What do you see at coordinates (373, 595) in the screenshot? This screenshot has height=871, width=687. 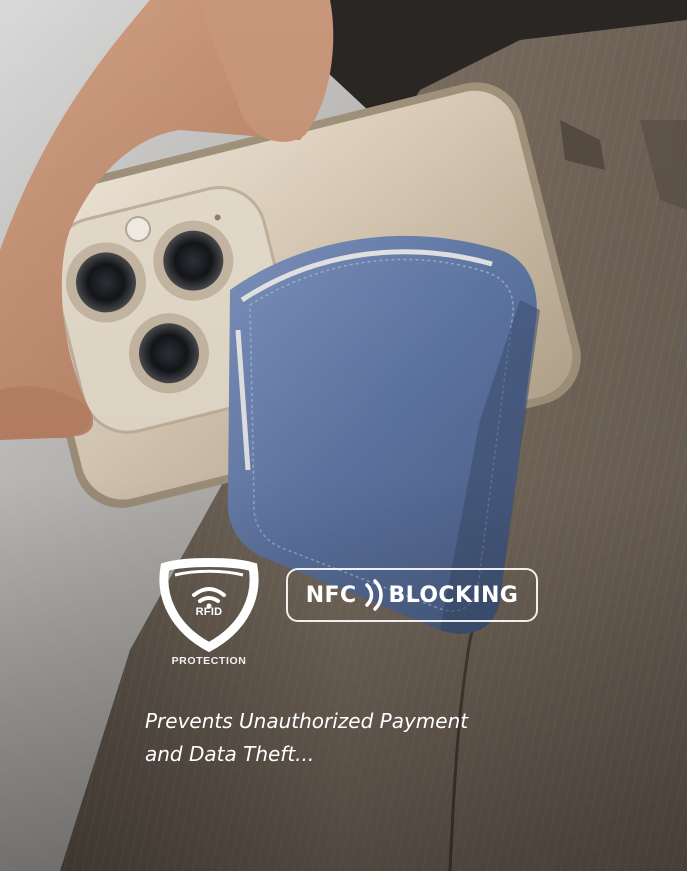 I see `nfc-waves-icon` at bounding box center [373, 595].